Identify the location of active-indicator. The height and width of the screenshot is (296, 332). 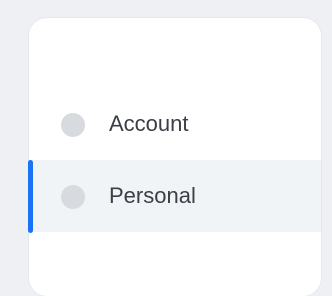
(30, 196).